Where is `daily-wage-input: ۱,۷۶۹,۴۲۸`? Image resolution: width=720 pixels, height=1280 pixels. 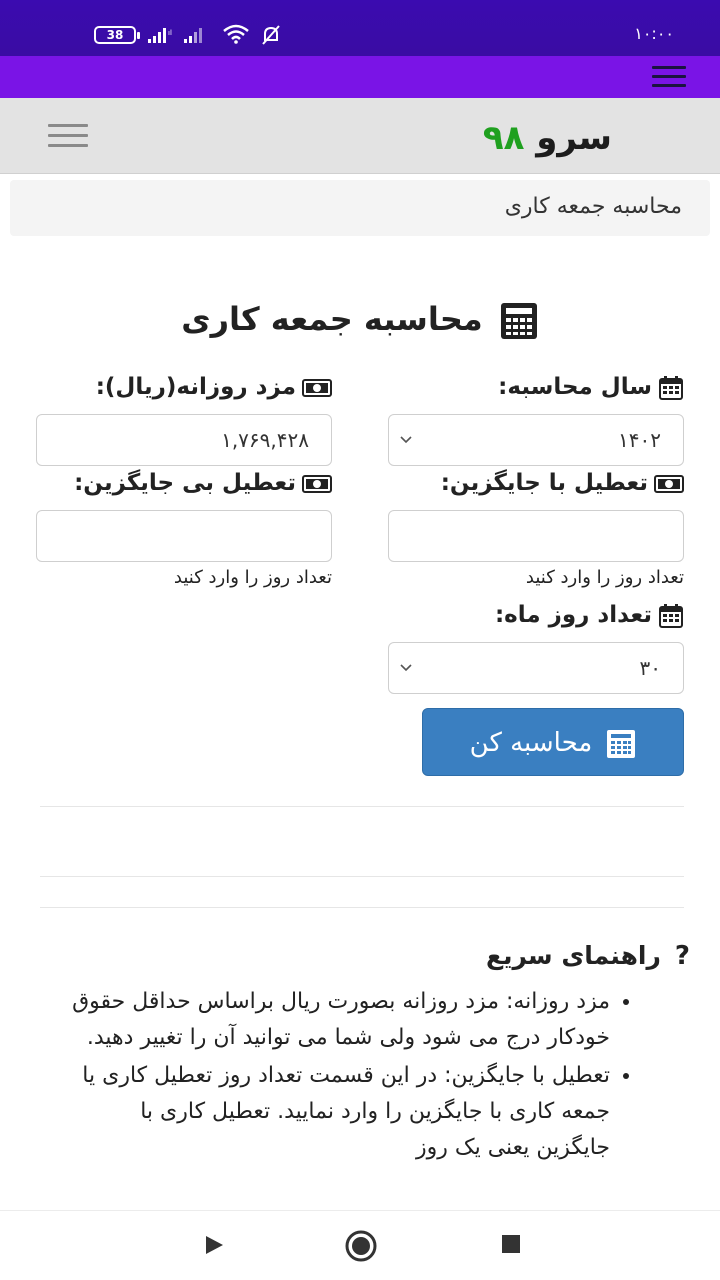 daily-wage-input: ۱,۷۶۹,۴۲۸ is located at coordinates (184, 440).